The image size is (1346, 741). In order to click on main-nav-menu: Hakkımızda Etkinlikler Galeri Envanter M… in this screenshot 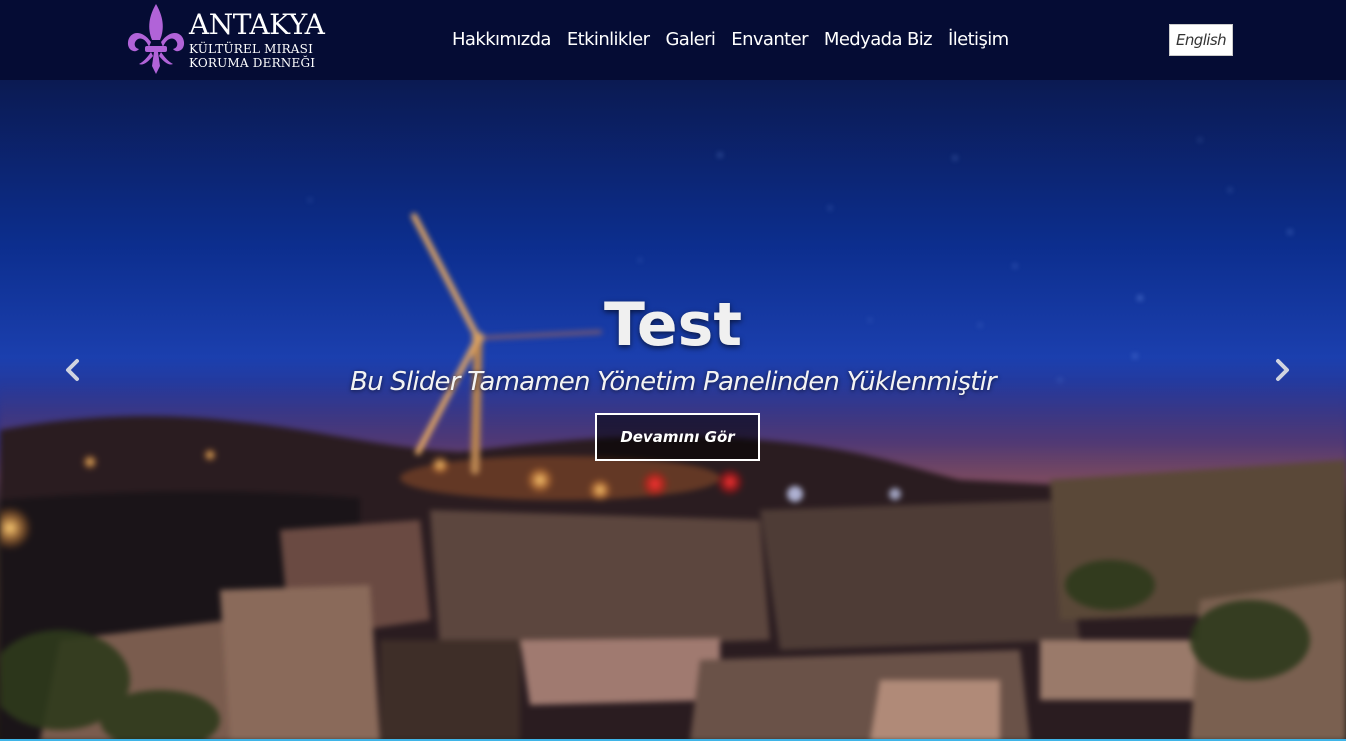, I will do `click(738, 40)`.